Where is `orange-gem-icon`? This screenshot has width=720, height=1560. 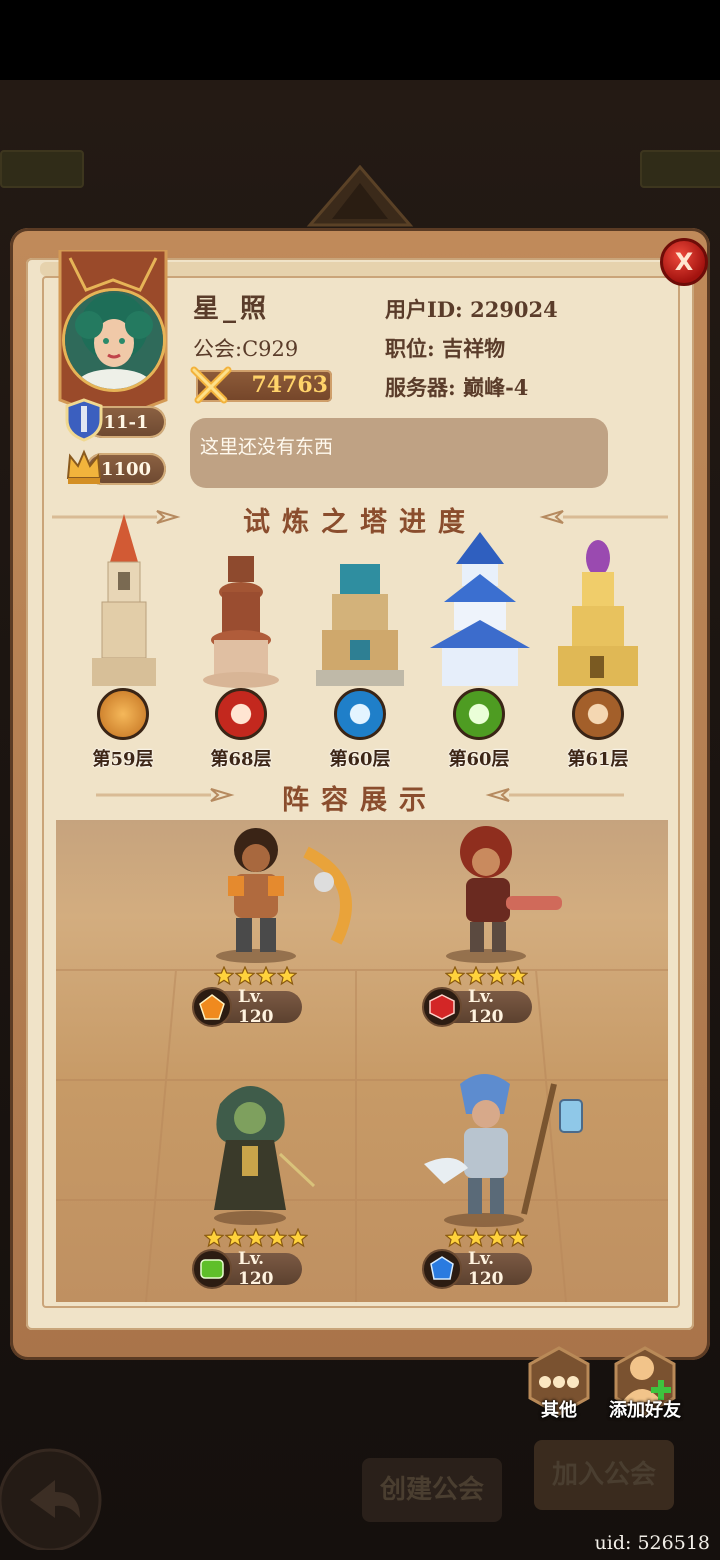 orange-gem-icon is located at coordinates (212, 1007).